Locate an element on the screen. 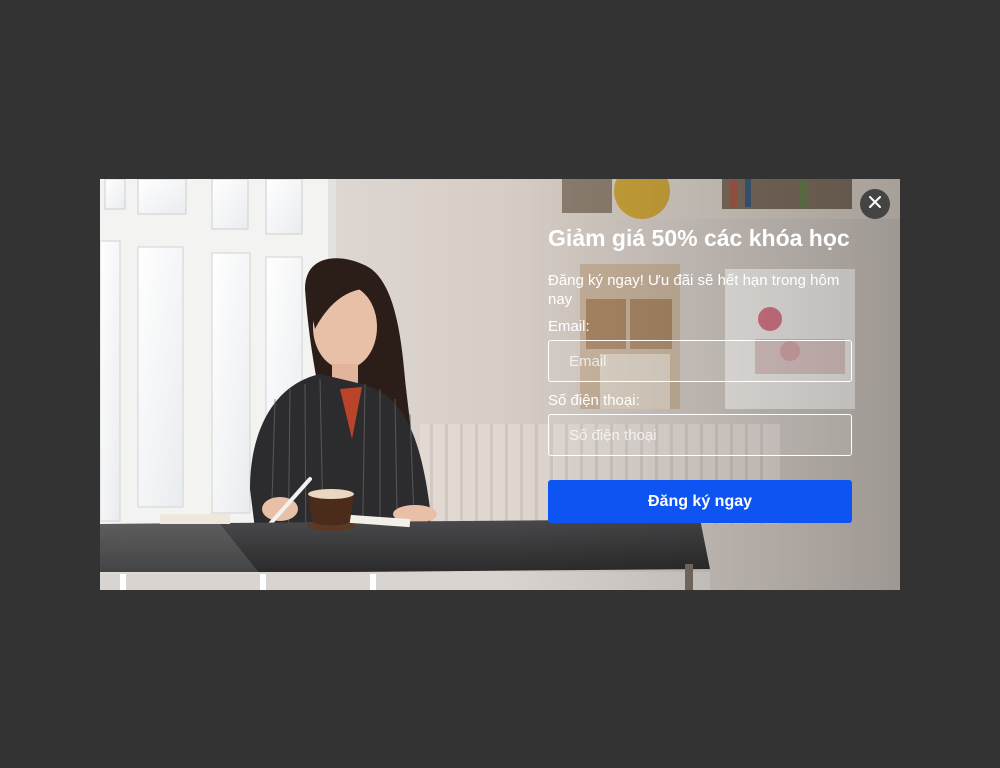  close-button is located at coordinates (875, 204).